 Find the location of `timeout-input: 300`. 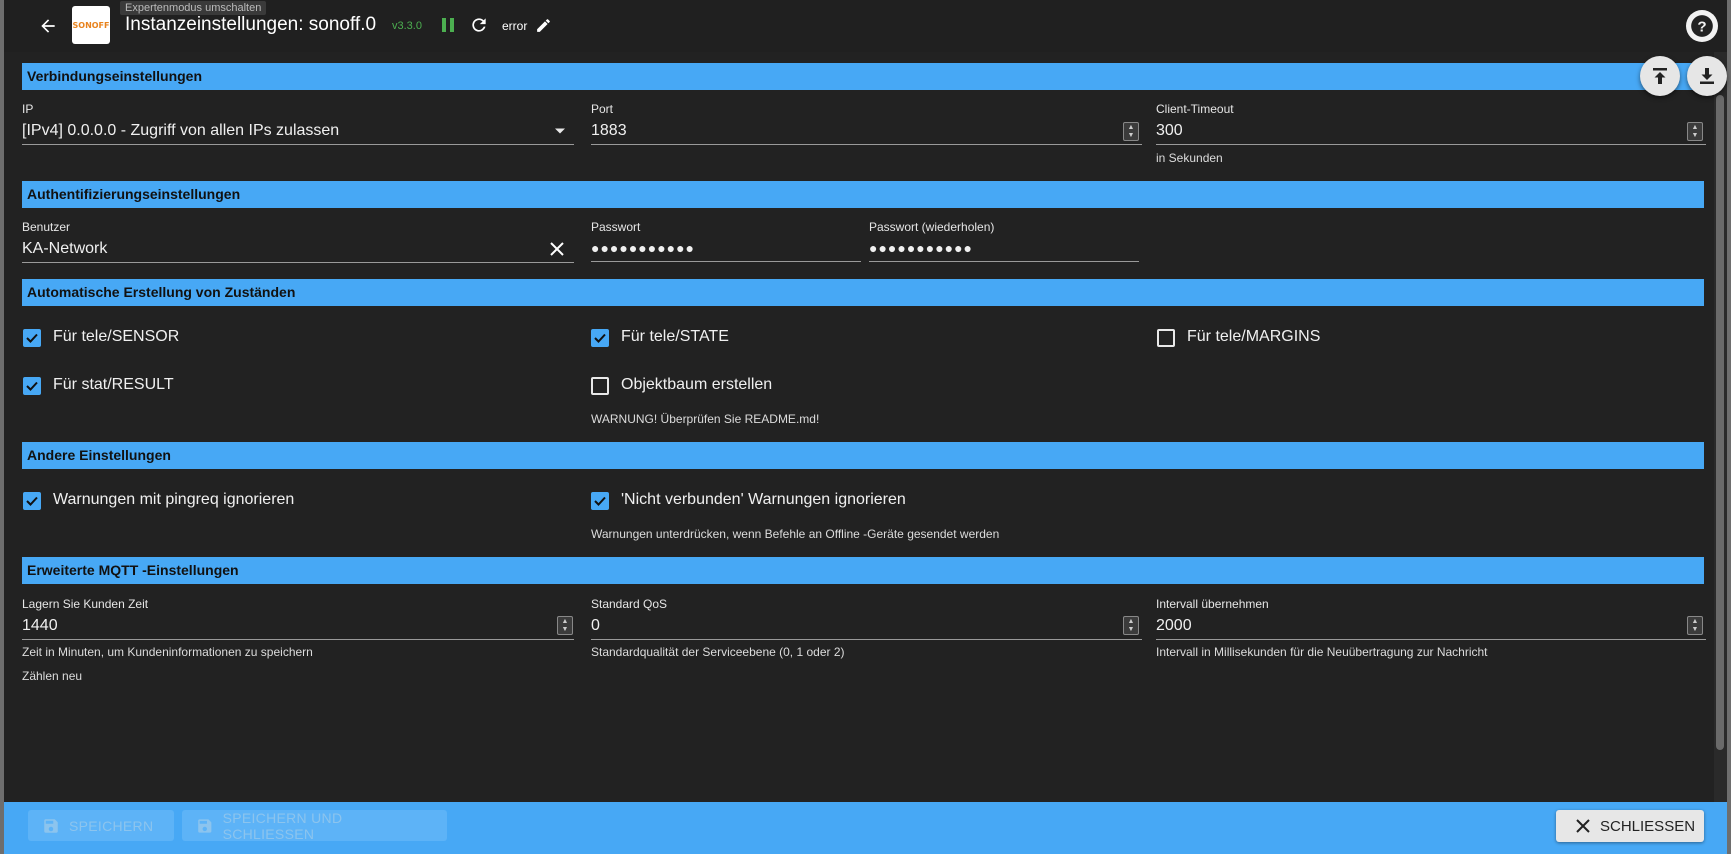

timeout-input: 300 is located at coordinates (1169, 131).